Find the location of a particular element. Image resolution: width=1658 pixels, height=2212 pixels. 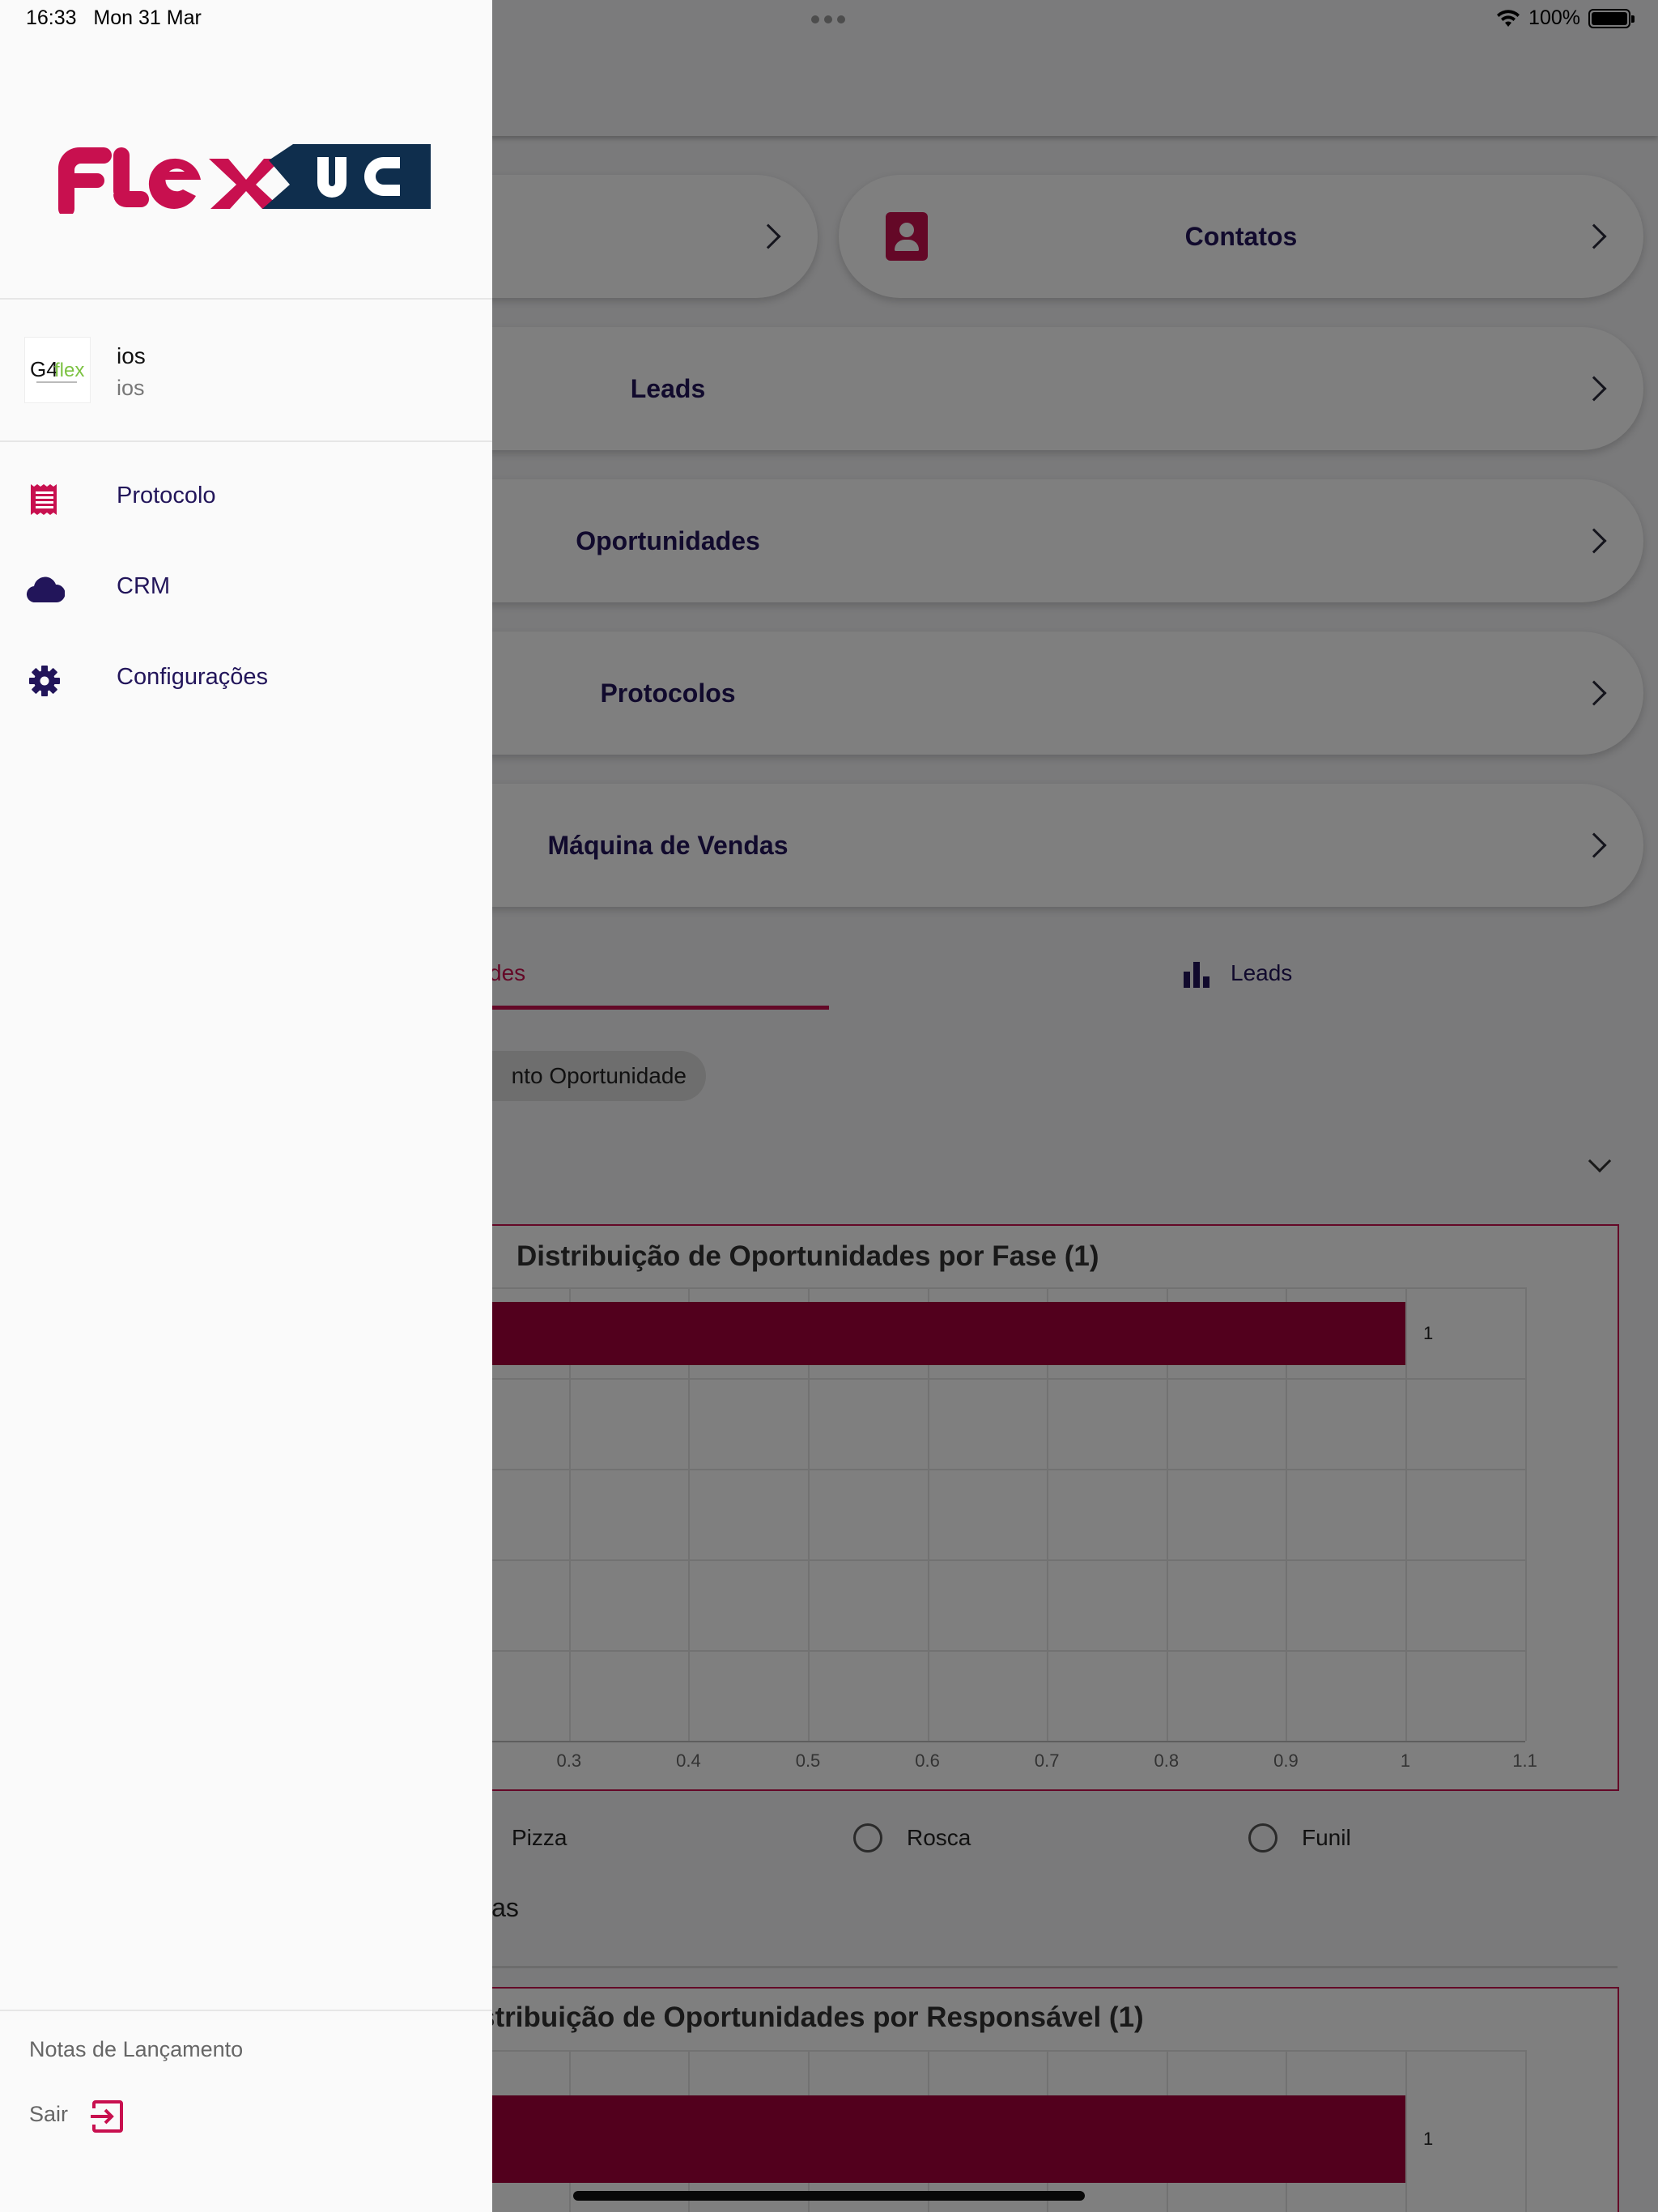

menu-item-protocolo: Protocolo is located at coordinates (246, 499).